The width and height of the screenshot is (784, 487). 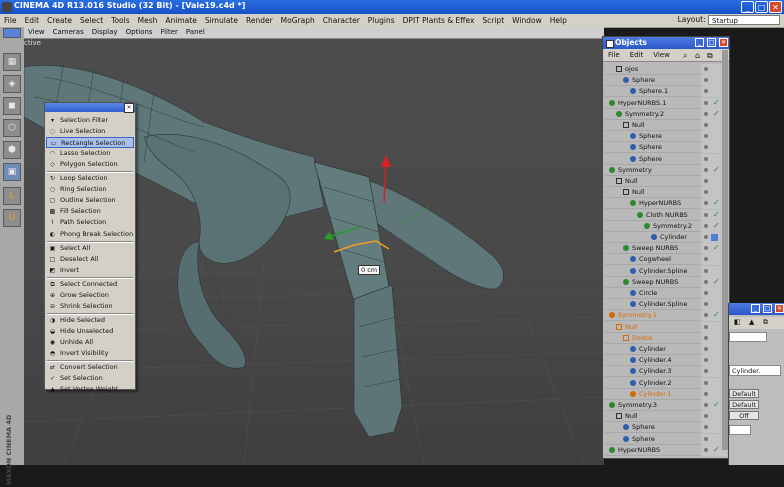 What do you see at coordinates (666, 372) in the screenshot?
I see `object-row: Cylinder.3` at bounding box center [666, 372].